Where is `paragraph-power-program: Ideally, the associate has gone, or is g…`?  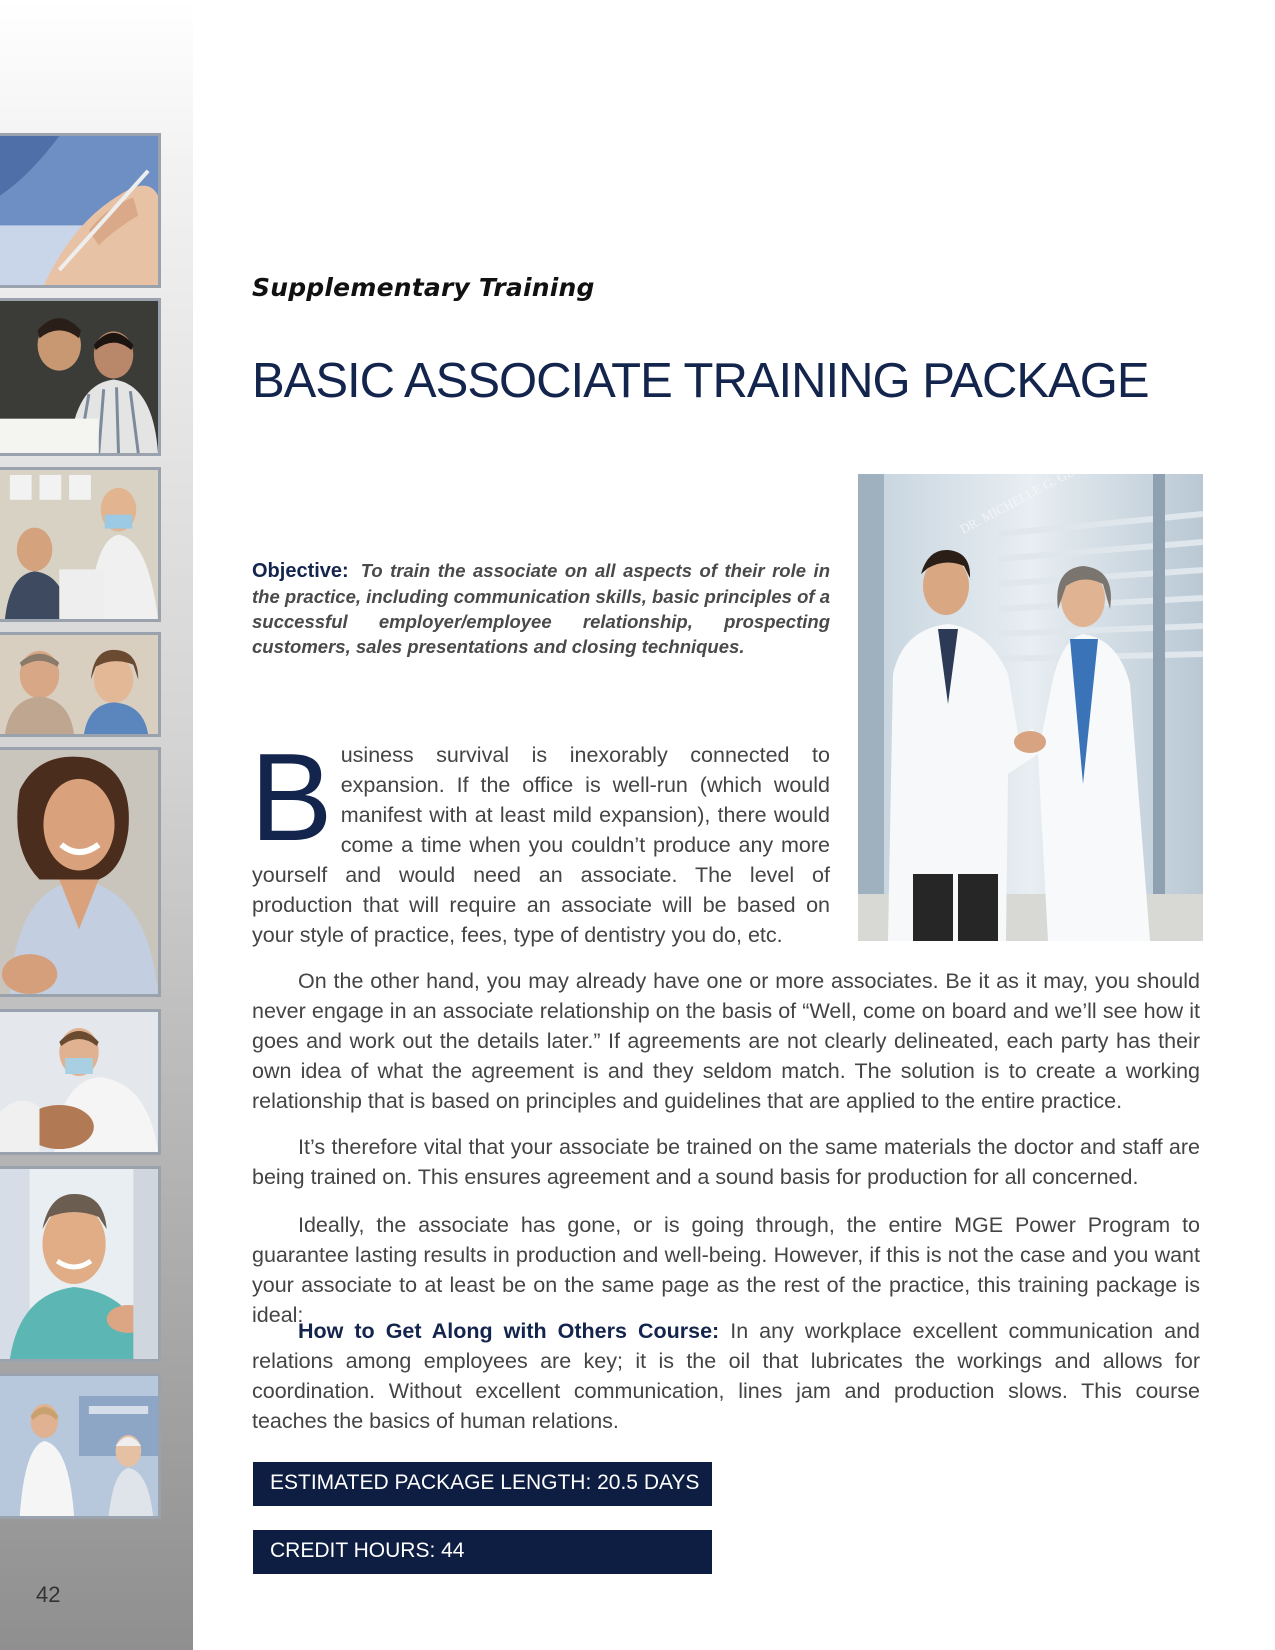 paragraph-power-program: Ideally, the associate has gone, or is g… is located at coordinates (726, 1270).